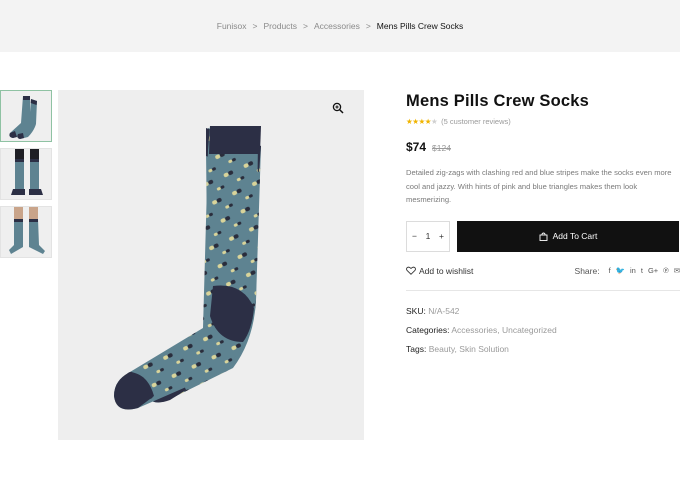 The height and width of the screenshot is (480, 680). I want to click on old-price: $124, so click(441, 148).